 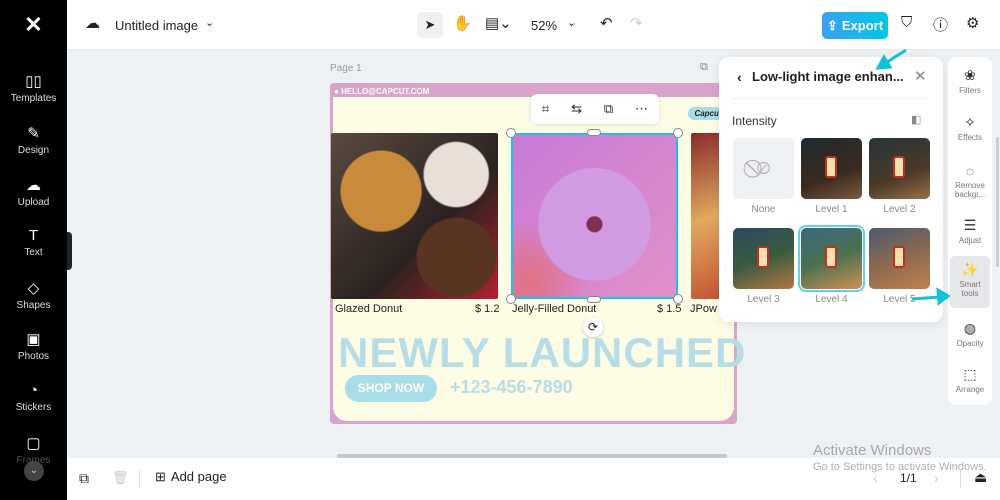 I want to click on delete-icon: 🗑, so click(x=120, y=478).